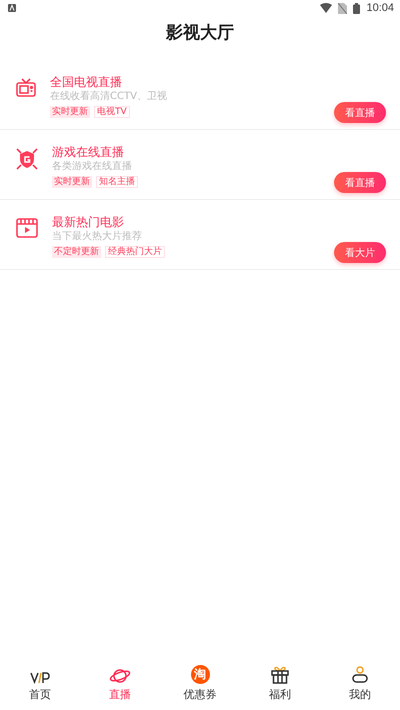 The image size is (400, 710). Describe the element at coordinates (109, 96) in the screenshot. I see `item-subtitle: 在线收看高清CCTV、卫视` at that location.